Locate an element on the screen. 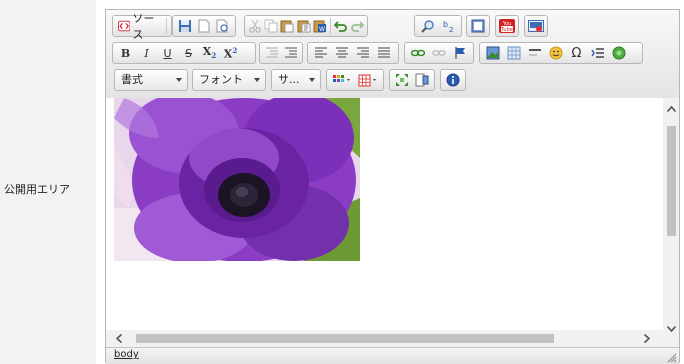 The width and height of the screenshot is (684, 364). info-icon is located at coordinates (453, 80).